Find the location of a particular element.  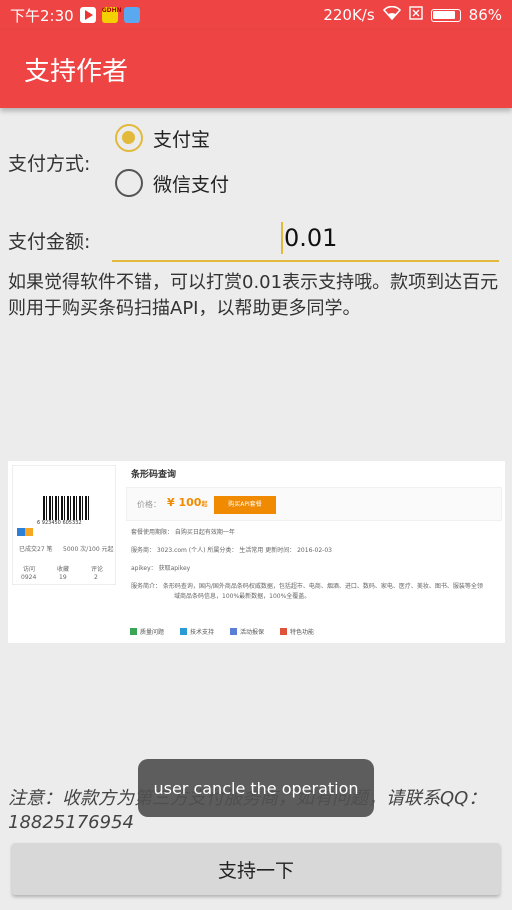

network-speed: 220K/s is located at coordinates (349, 15).